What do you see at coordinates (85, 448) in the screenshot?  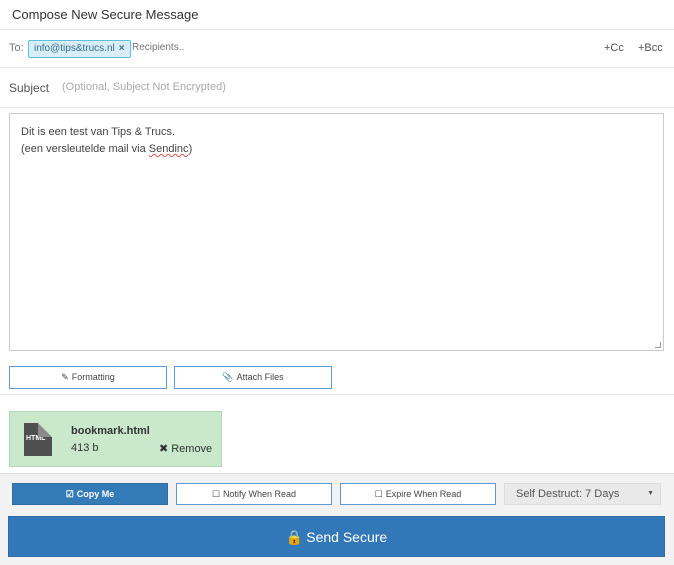 I see `attachment-size: 413 b` at bounding box center [85, 448].